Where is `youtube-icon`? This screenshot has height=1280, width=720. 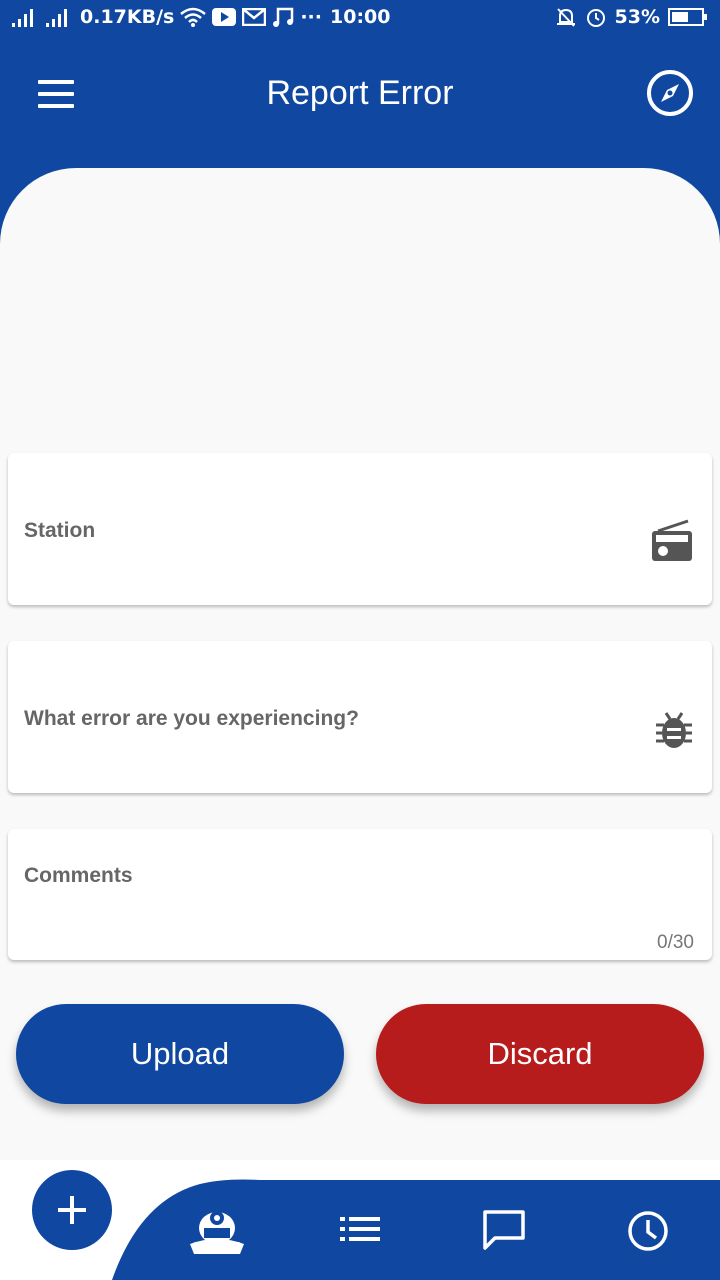 youtube-icon is located at coordinates (224, 17).